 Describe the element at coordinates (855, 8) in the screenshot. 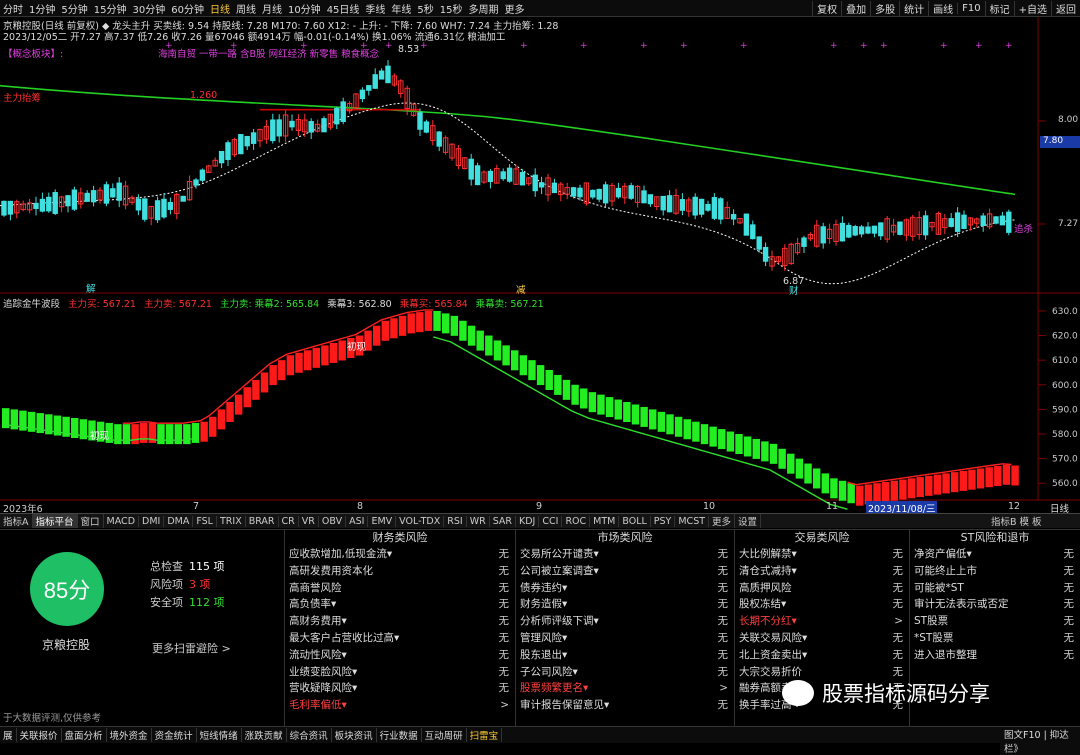

I see `toolbar-button: 叠加` at that location.